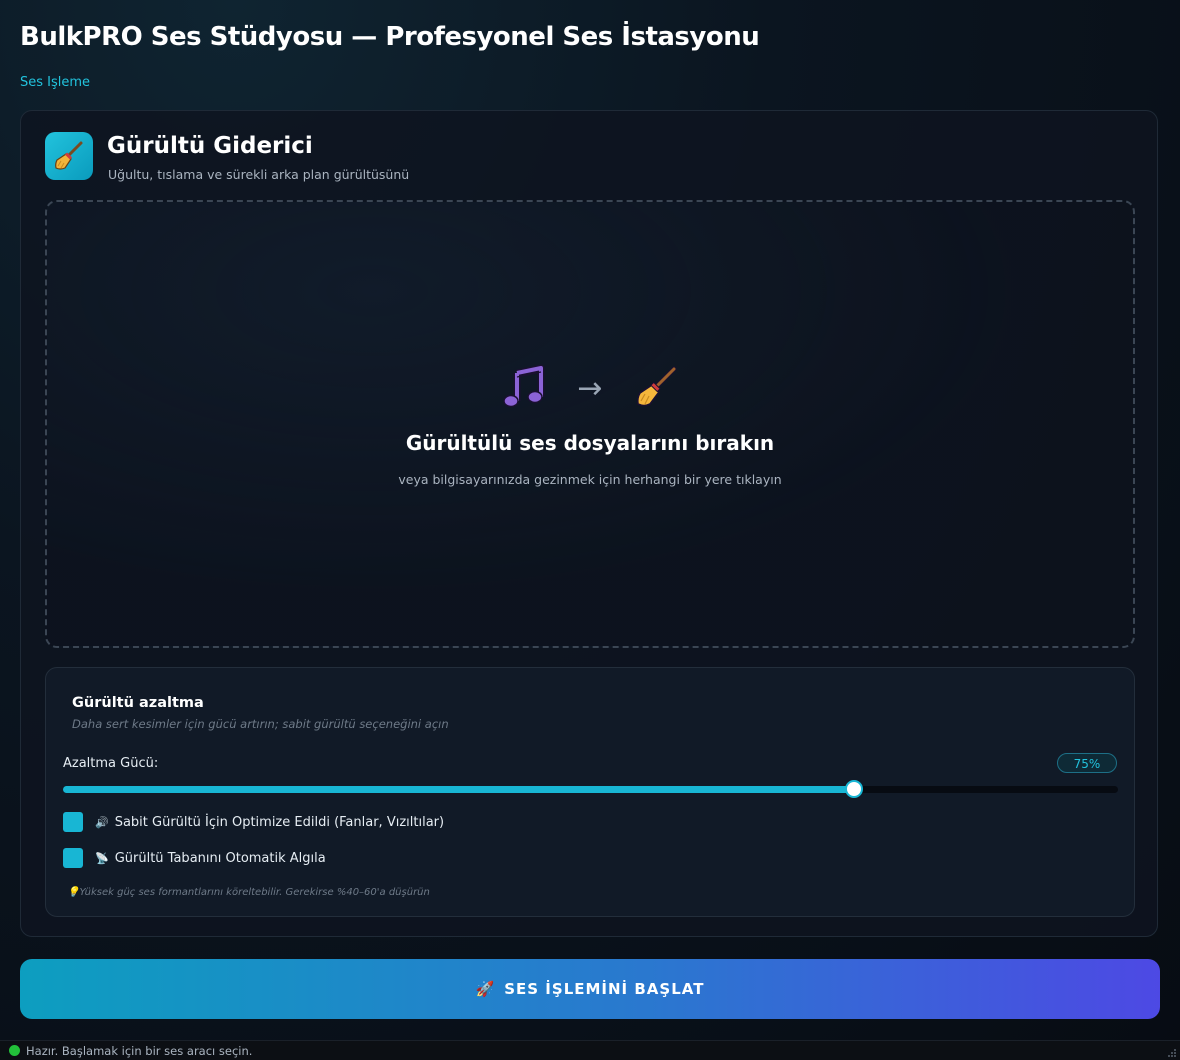  I want to click on slider-fill, so click(459, 789).